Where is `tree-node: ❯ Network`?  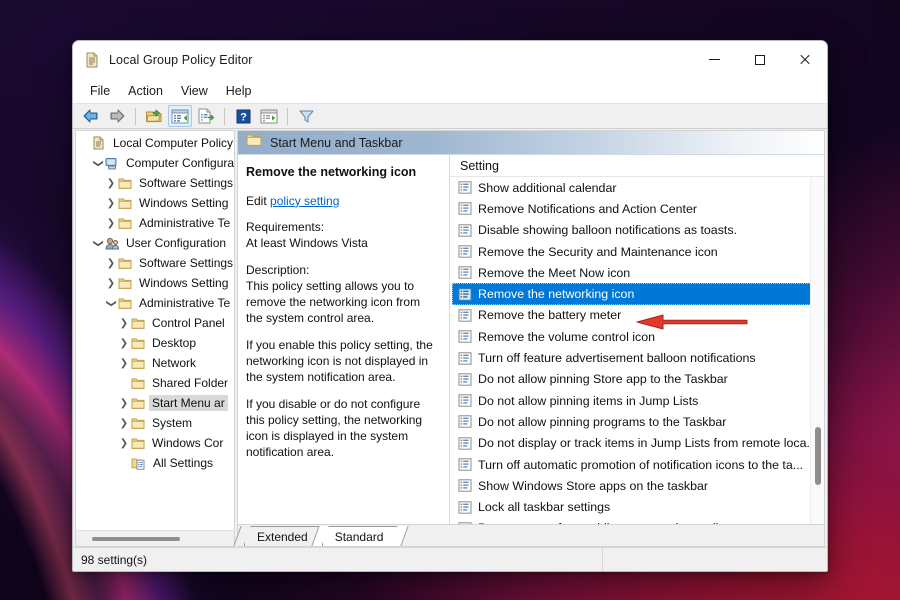 tree-node: ❯ Network is located at coordinates (155, 363).